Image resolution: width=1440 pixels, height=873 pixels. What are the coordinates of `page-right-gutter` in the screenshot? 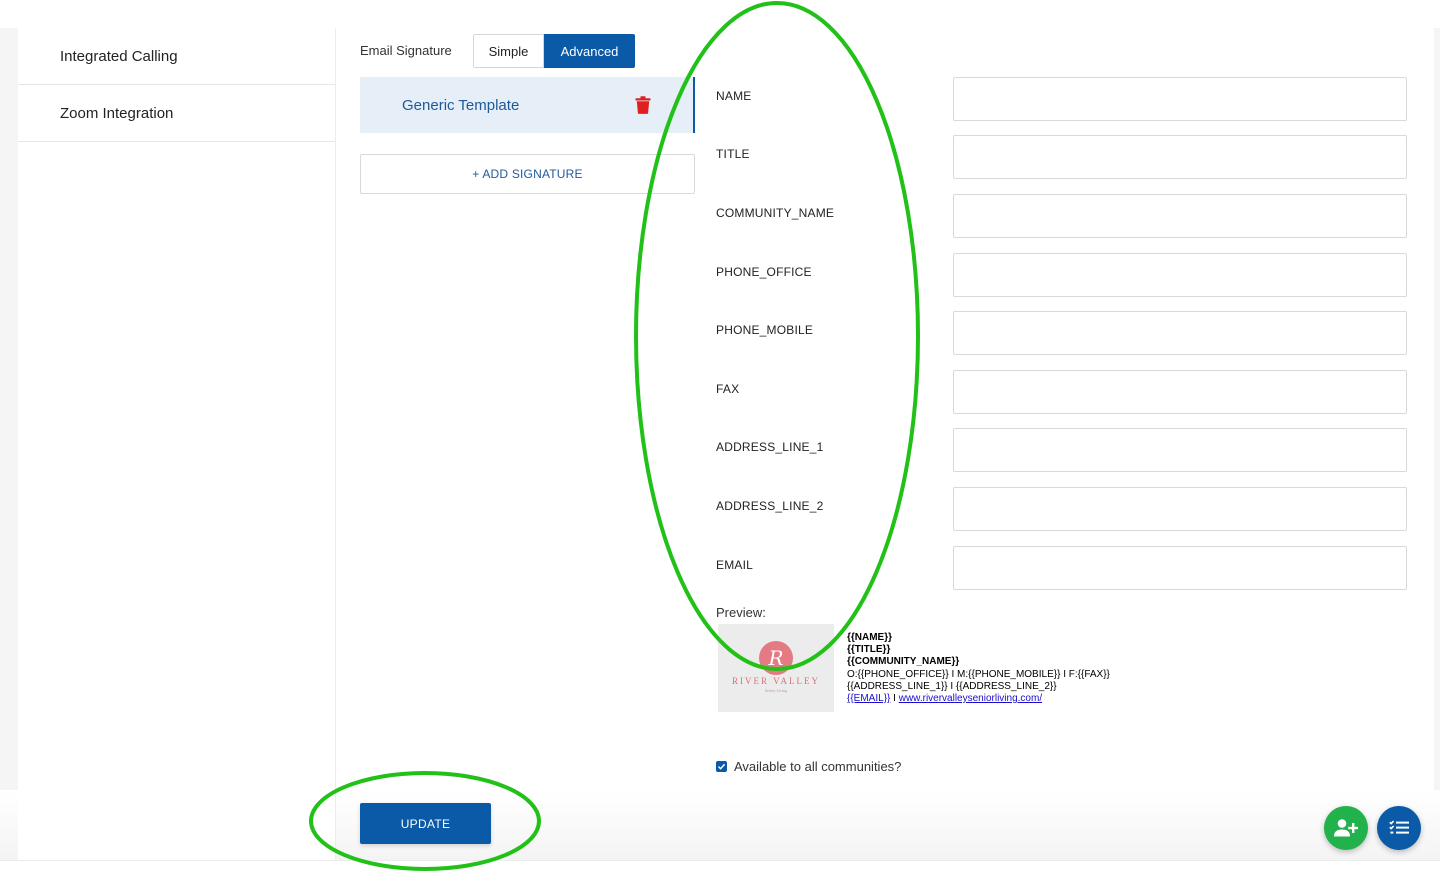 It's located at (1437, 444).